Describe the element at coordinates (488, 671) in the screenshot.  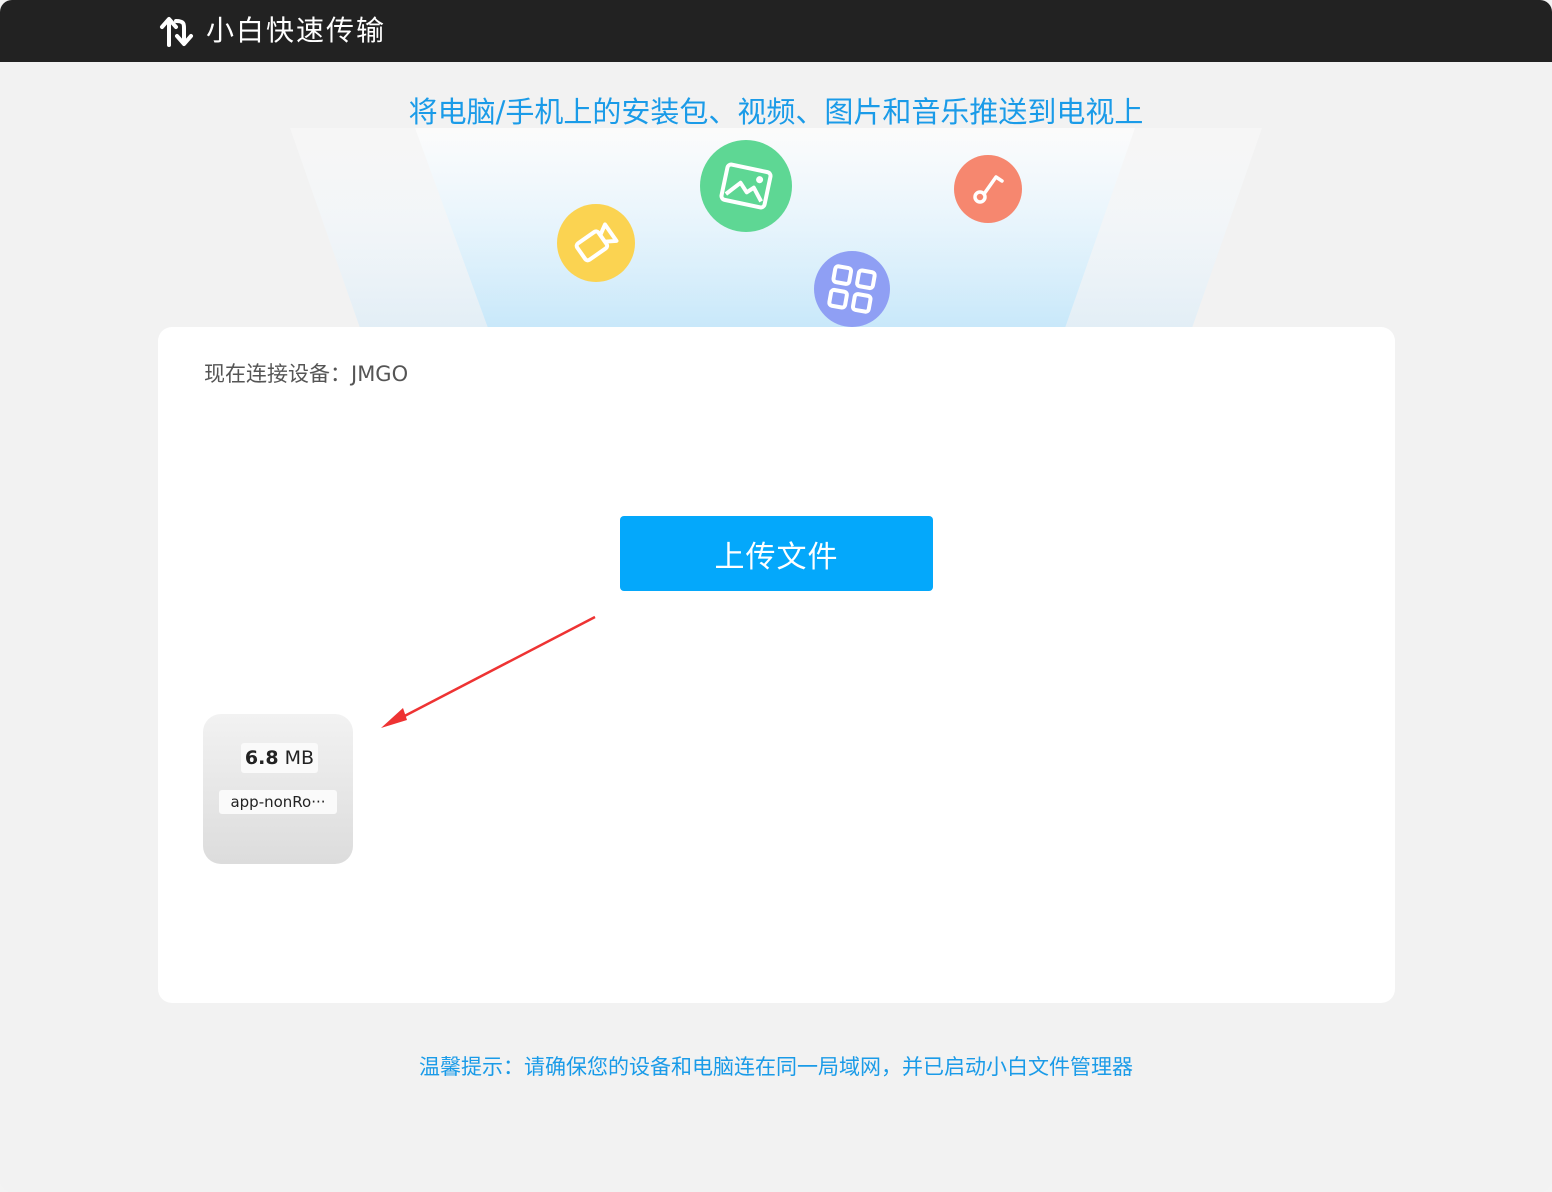
I see `annotation-arrow` at that location.